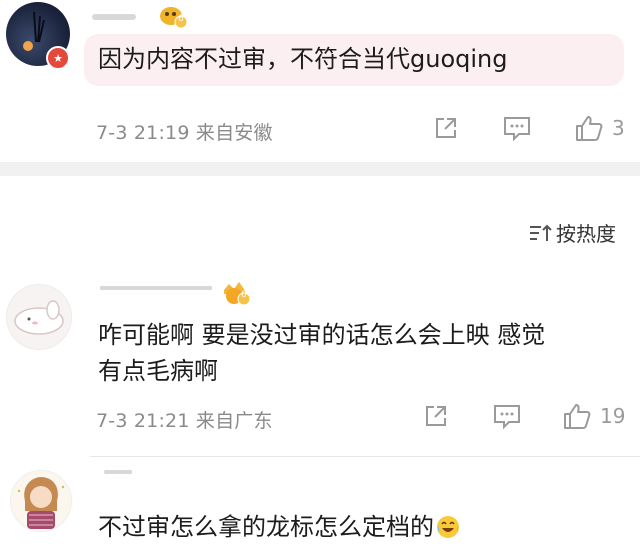 The image size is (640, 560). What do you see at coordinates (586, 234) in the screenshot?
I see `sort-label: 按热度` at bounding box center [586, 234].